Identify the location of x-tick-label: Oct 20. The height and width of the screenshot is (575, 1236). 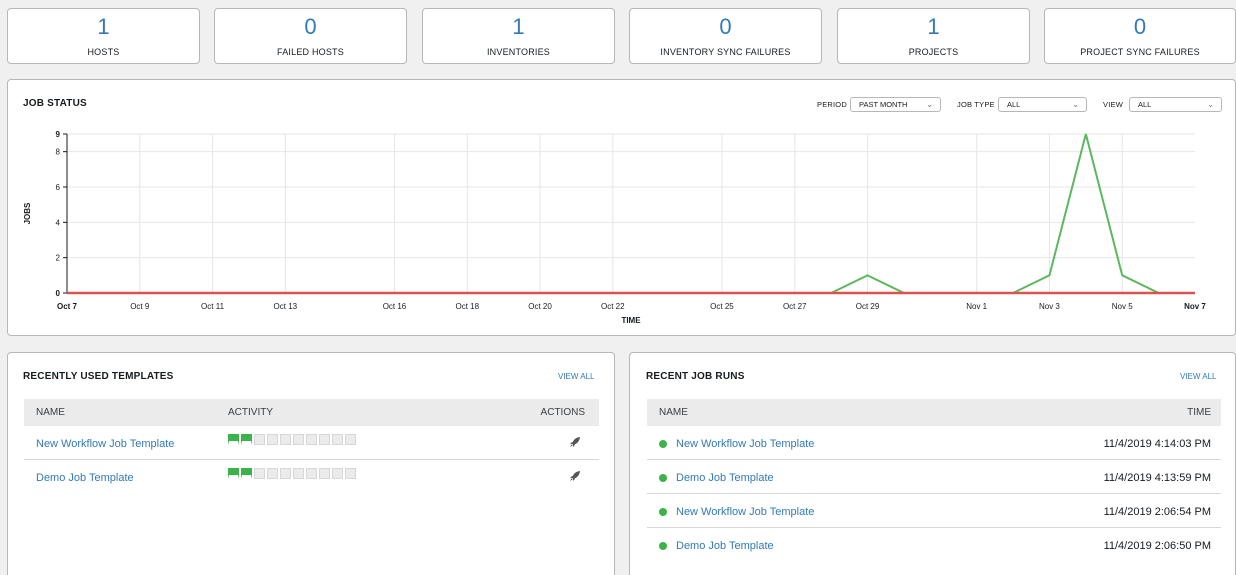
(540, 306).